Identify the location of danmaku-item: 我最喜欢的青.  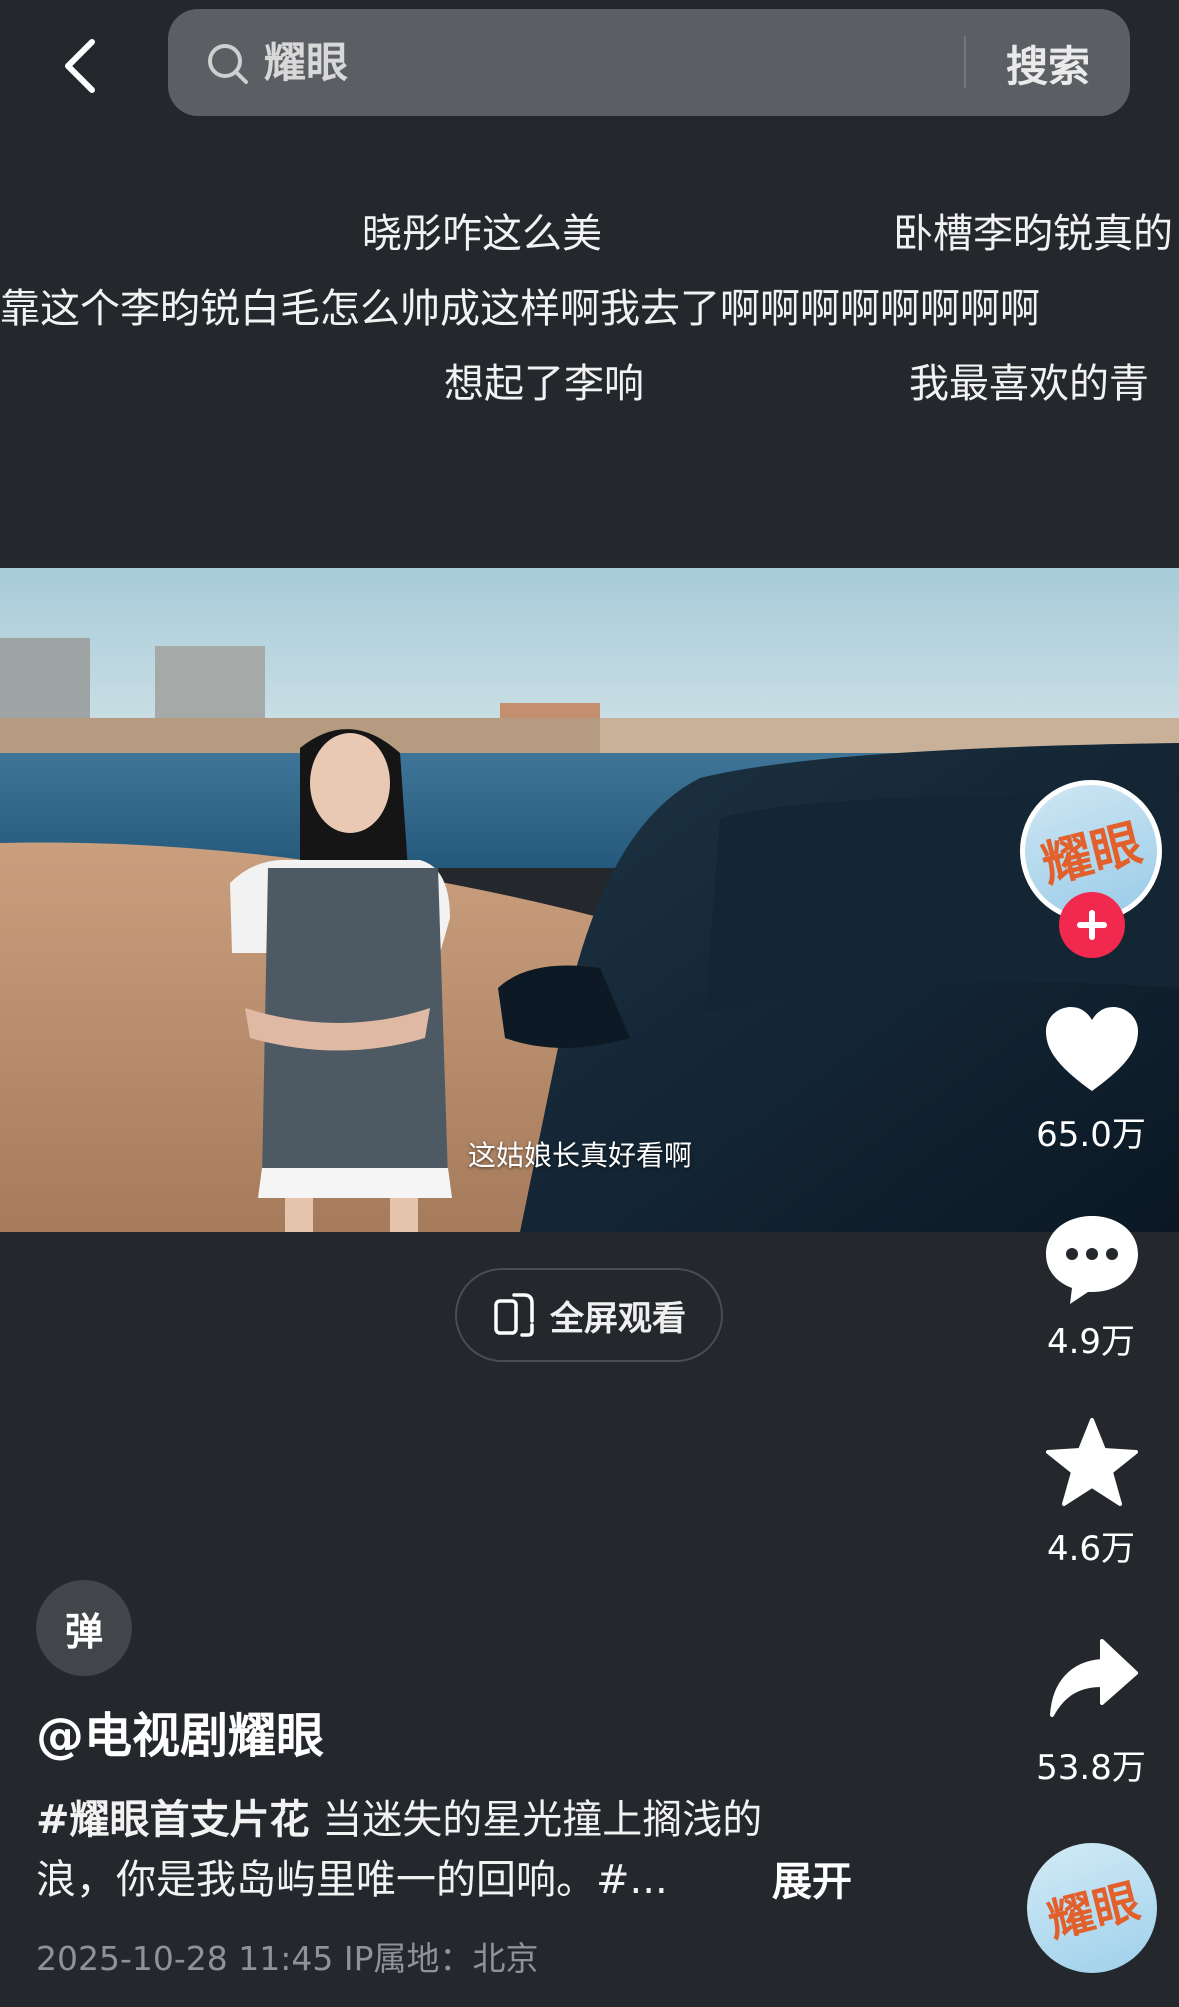
(1029, 384).